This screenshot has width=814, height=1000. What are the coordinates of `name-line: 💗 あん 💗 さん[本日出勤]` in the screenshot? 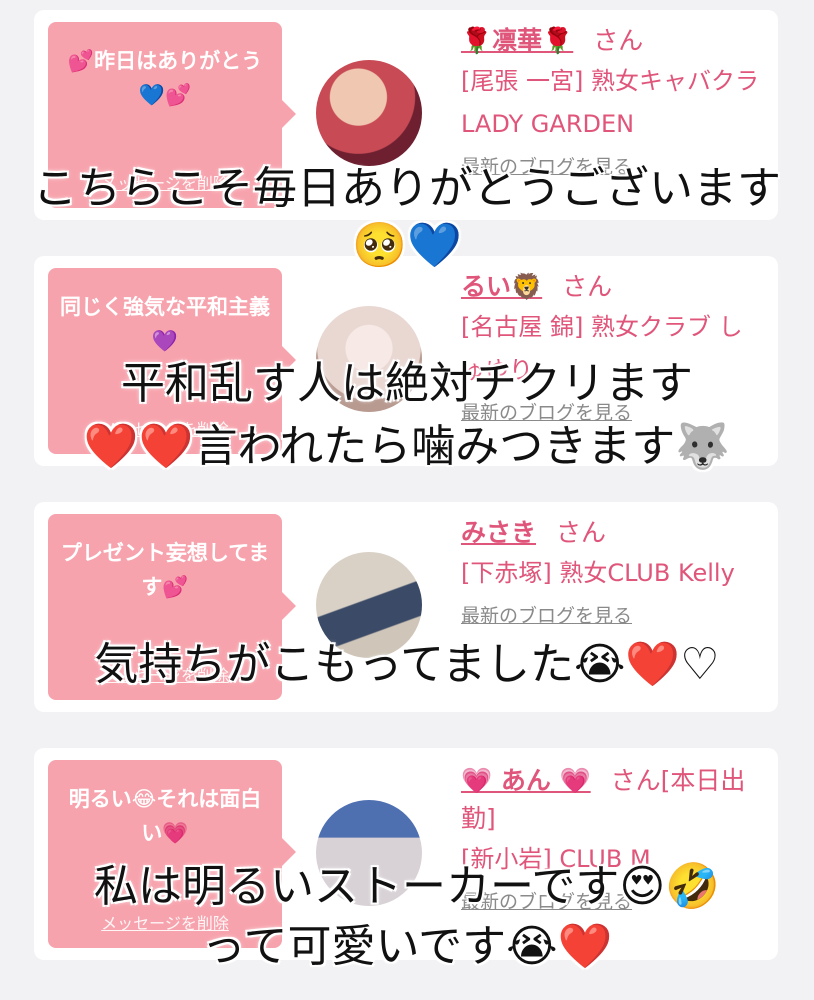 It's located at (611, 800).